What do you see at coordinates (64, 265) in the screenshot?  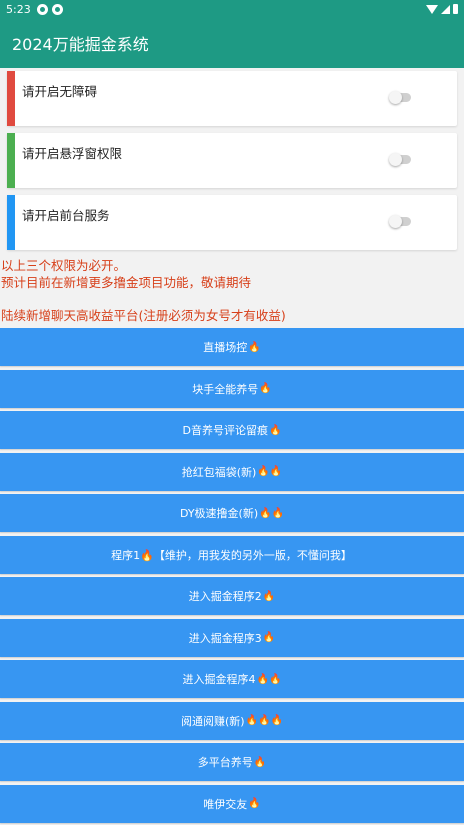 I see `notice-line-required: 以上三个权限为必开。` at bounding box center [64, 265].